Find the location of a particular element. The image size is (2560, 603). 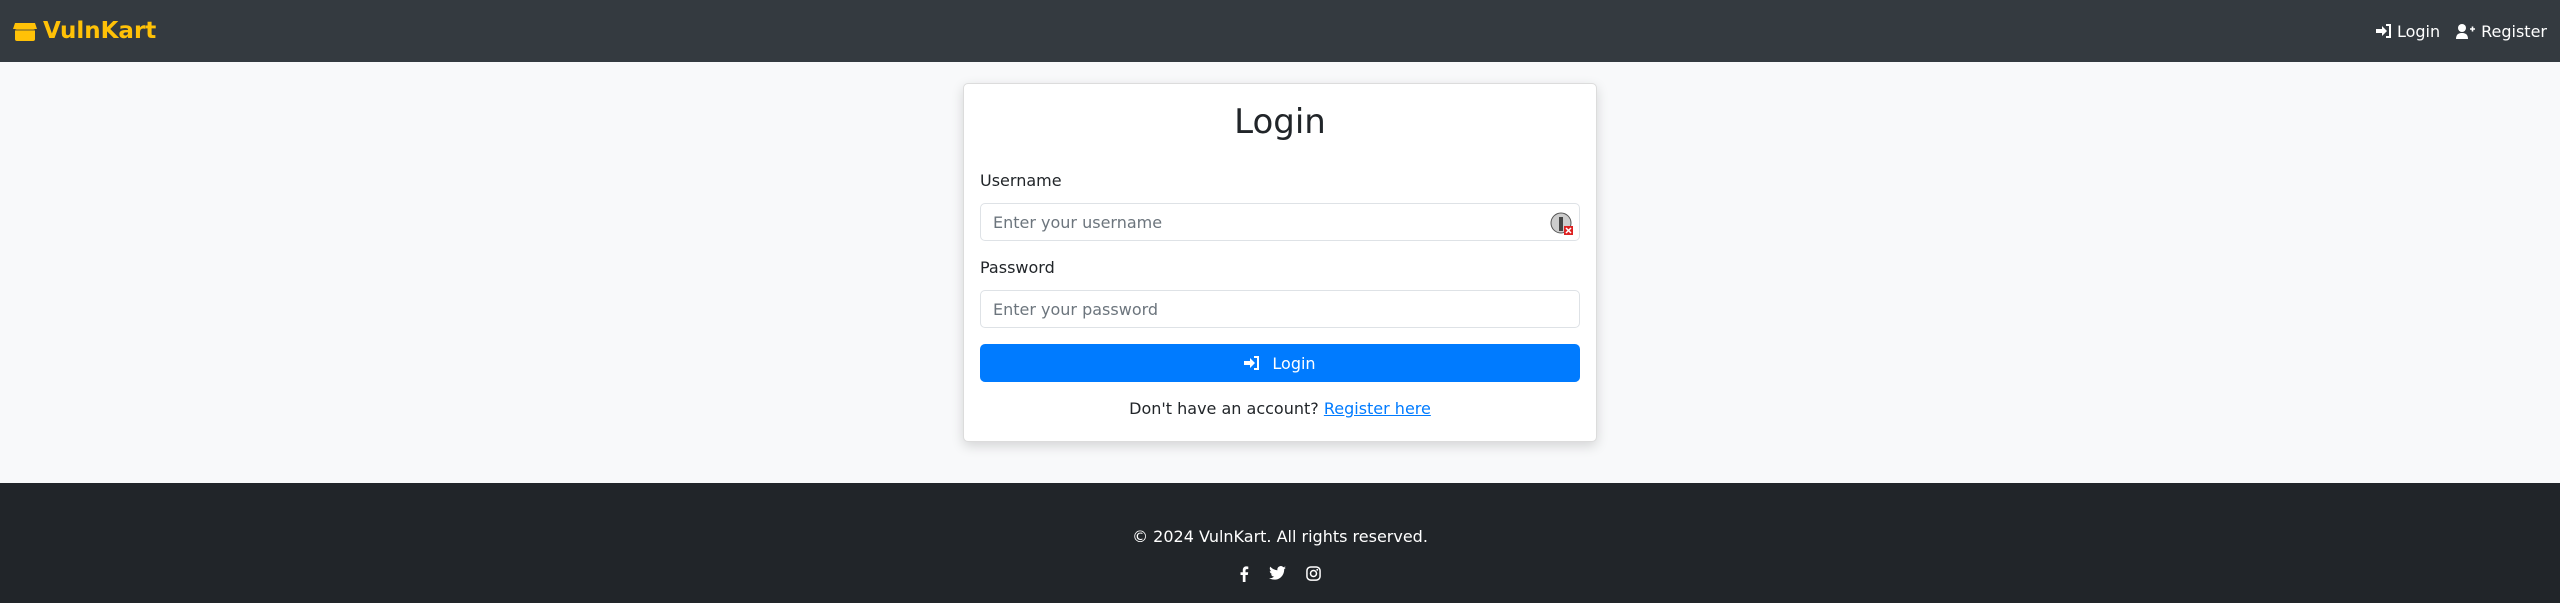

register-prompt: Don't have an account? Register here is located at coordinates (1280, 408).